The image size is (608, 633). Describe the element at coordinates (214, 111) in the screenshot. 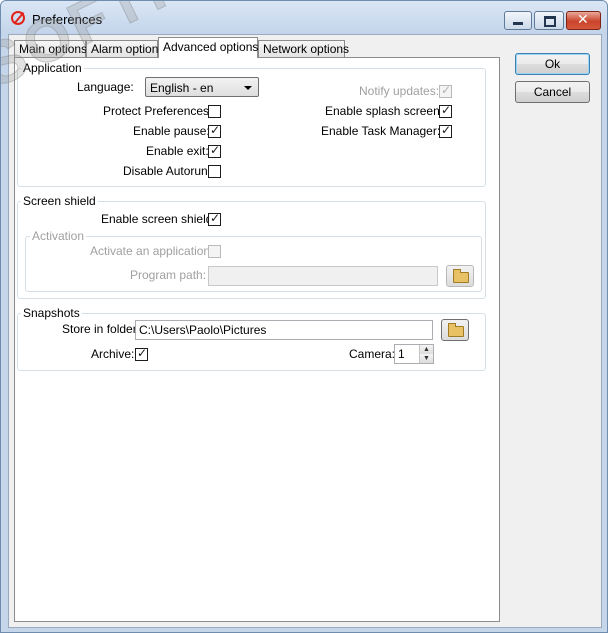

I see `protect-preferences-checkbox` at that location.